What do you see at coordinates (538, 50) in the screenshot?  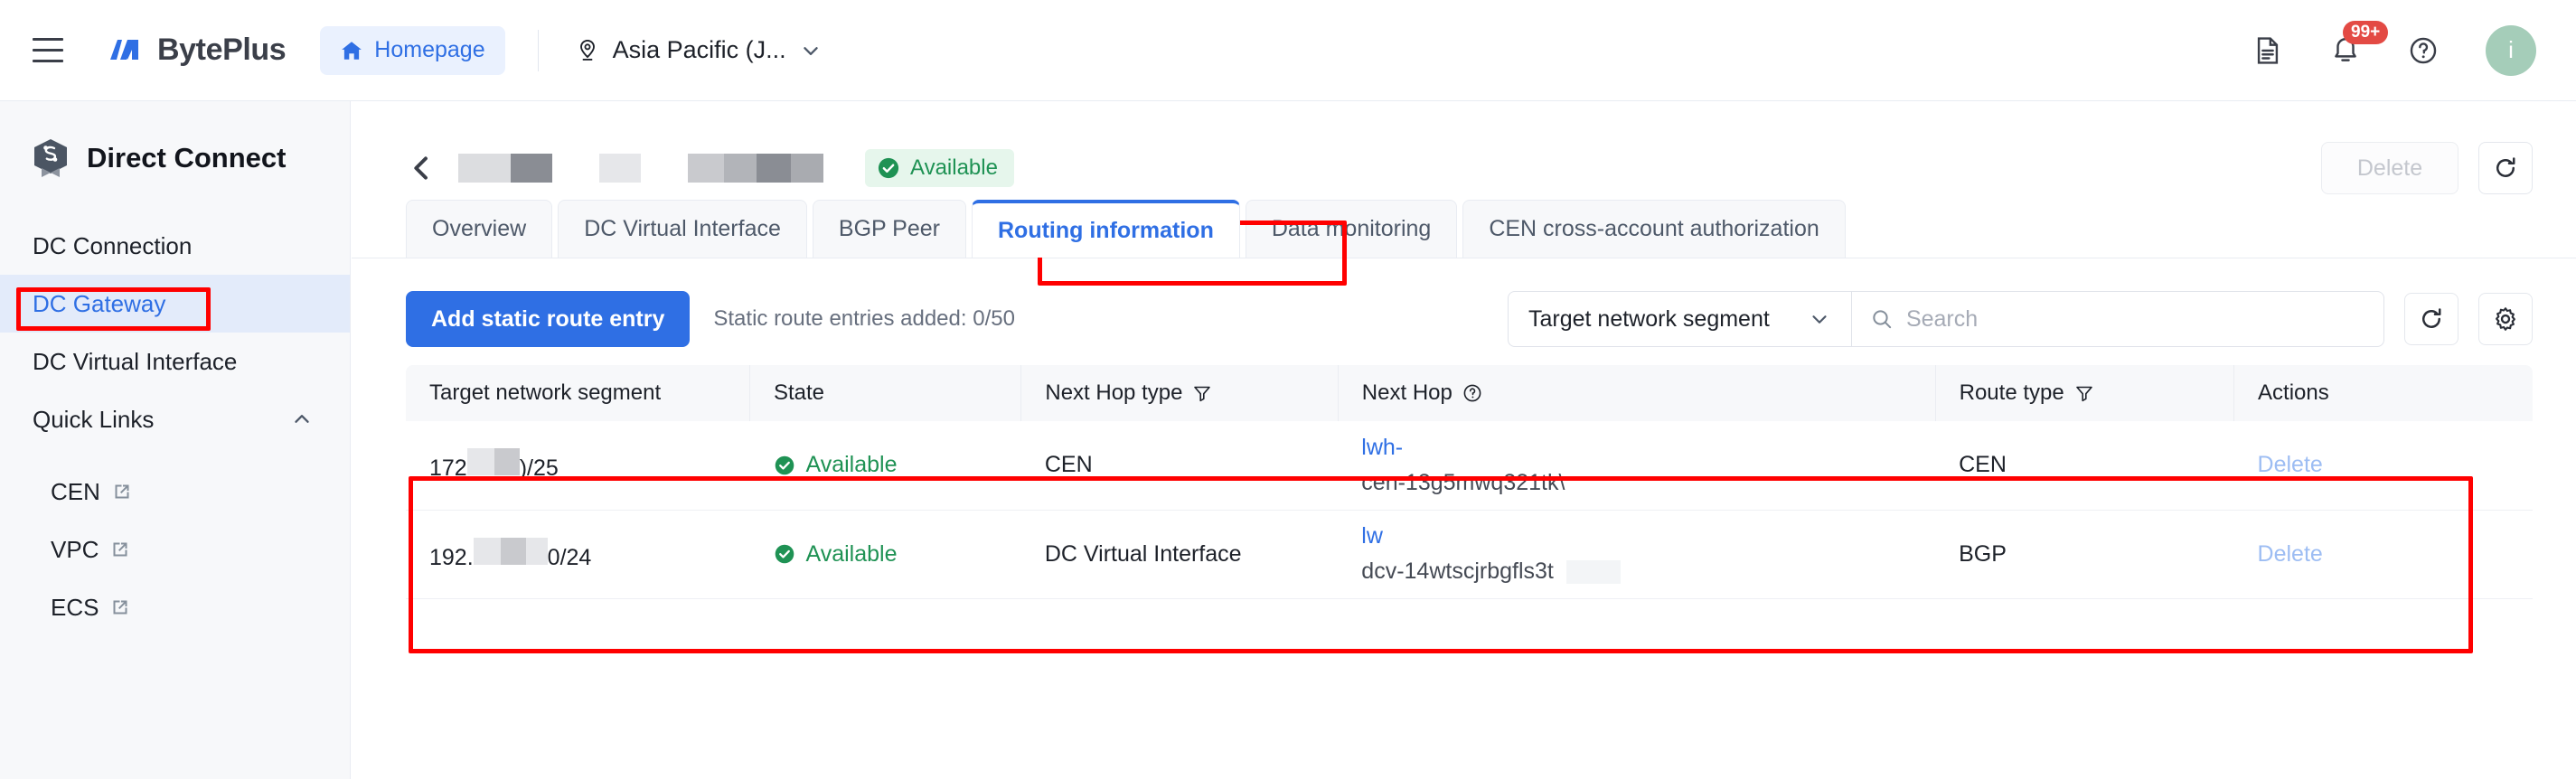 I see `nav-divider` at bounding box center [538, 50].